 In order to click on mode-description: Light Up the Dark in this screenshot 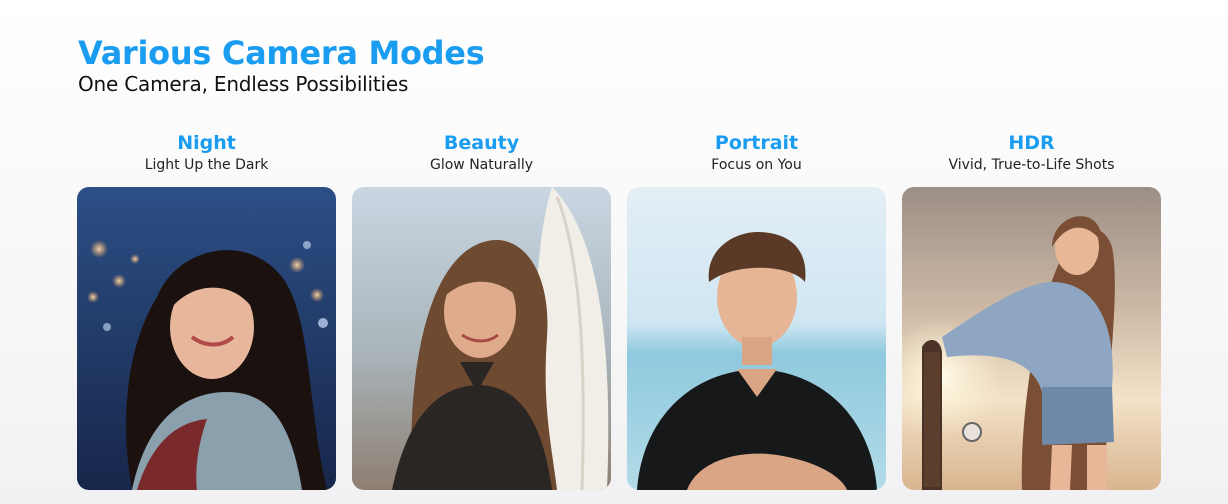, I will do `click(206, 165)`.